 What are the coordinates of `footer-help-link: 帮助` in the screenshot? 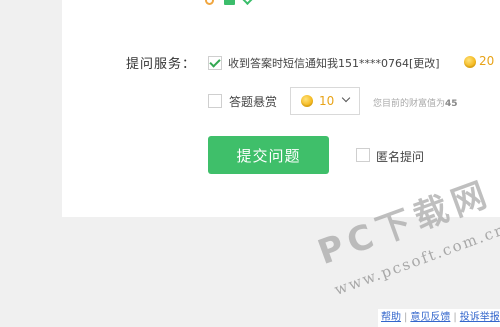 It's located at (391, 317).